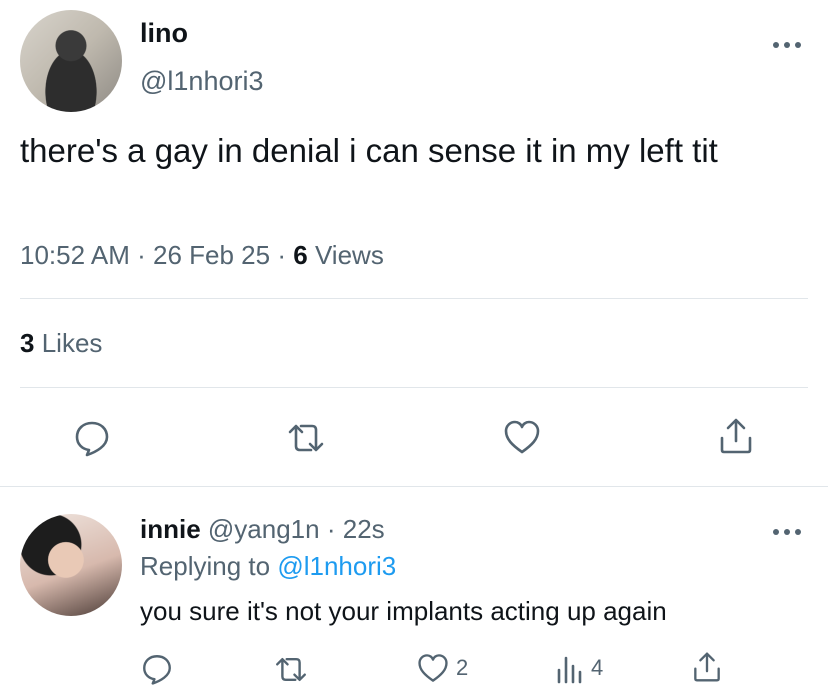 The height and width of the screenshot is (694, 828). What do you see at coordinates (569, 670) in the screenshot?
I see `views-bar-icon` at bounding box center [569, 670].